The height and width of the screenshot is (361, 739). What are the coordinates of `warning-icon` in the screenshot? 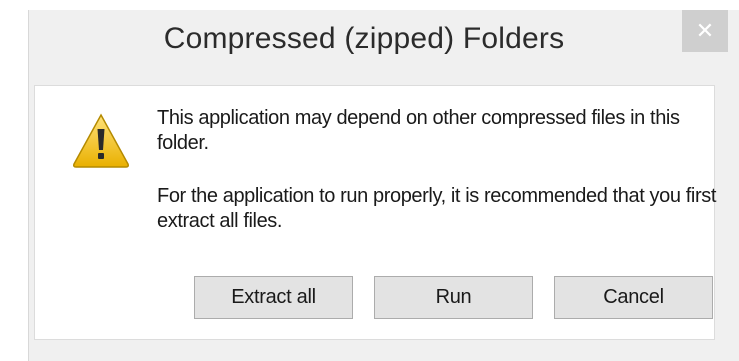 It's located at (101, 140).